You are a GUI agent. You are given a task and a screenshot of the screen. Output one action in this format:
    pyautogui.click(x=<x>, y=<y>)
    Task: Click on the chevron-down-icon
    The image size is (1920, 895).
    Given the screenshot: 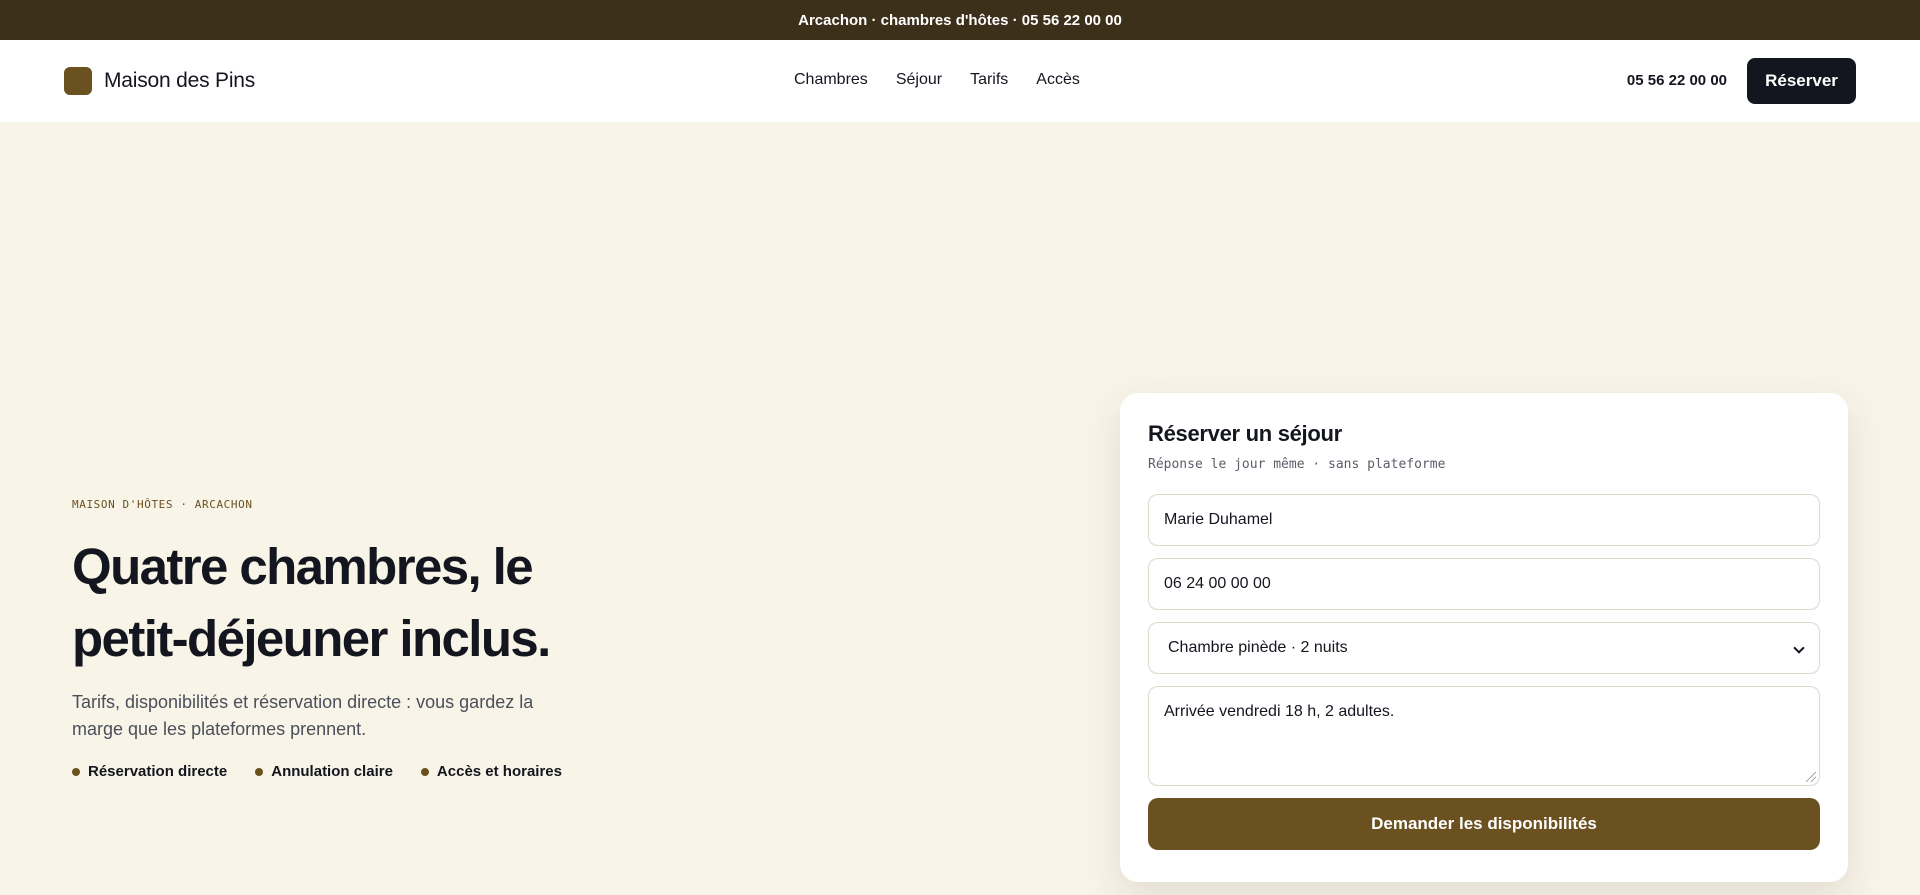 What is the action you would take?
    pyautogui.click(x=1799, y=648)
    